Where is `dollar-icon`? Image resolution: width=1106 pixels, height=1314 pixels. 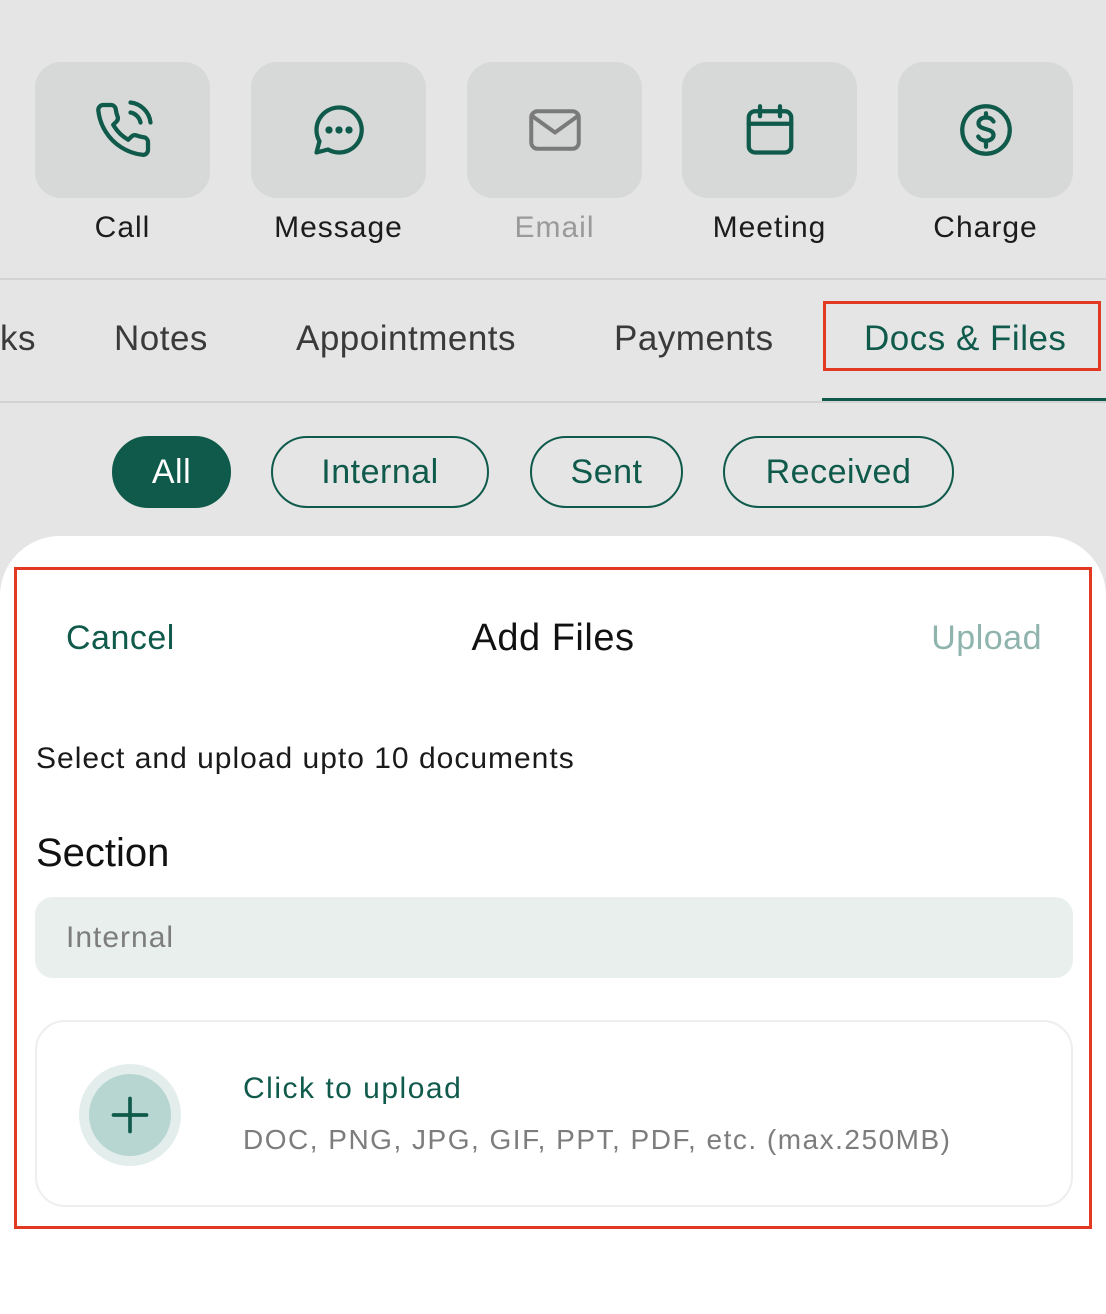 dollar-icon is located at coordinates (985, 130).